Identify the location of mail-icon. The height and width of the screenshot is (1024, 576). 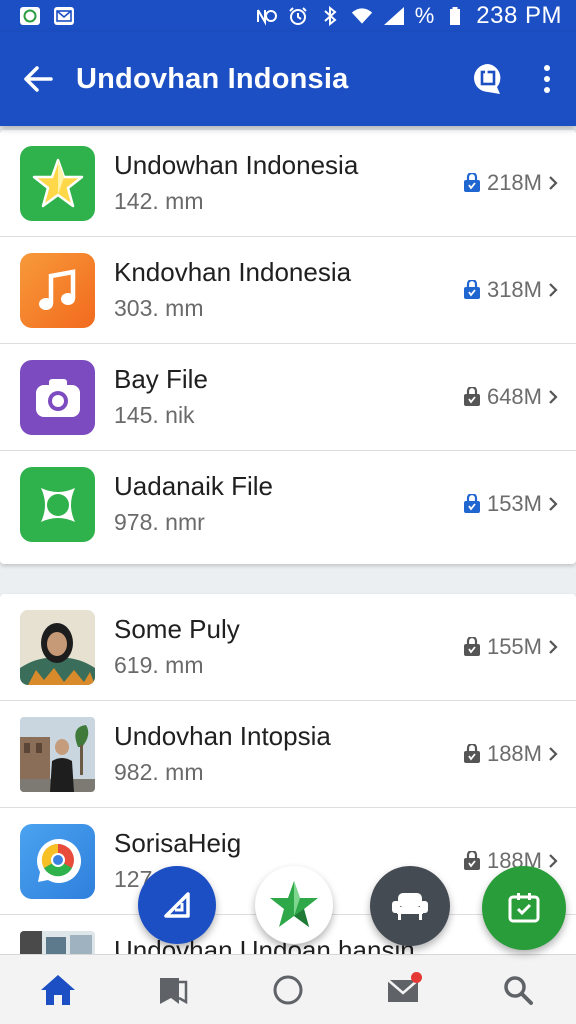
(64, 16).